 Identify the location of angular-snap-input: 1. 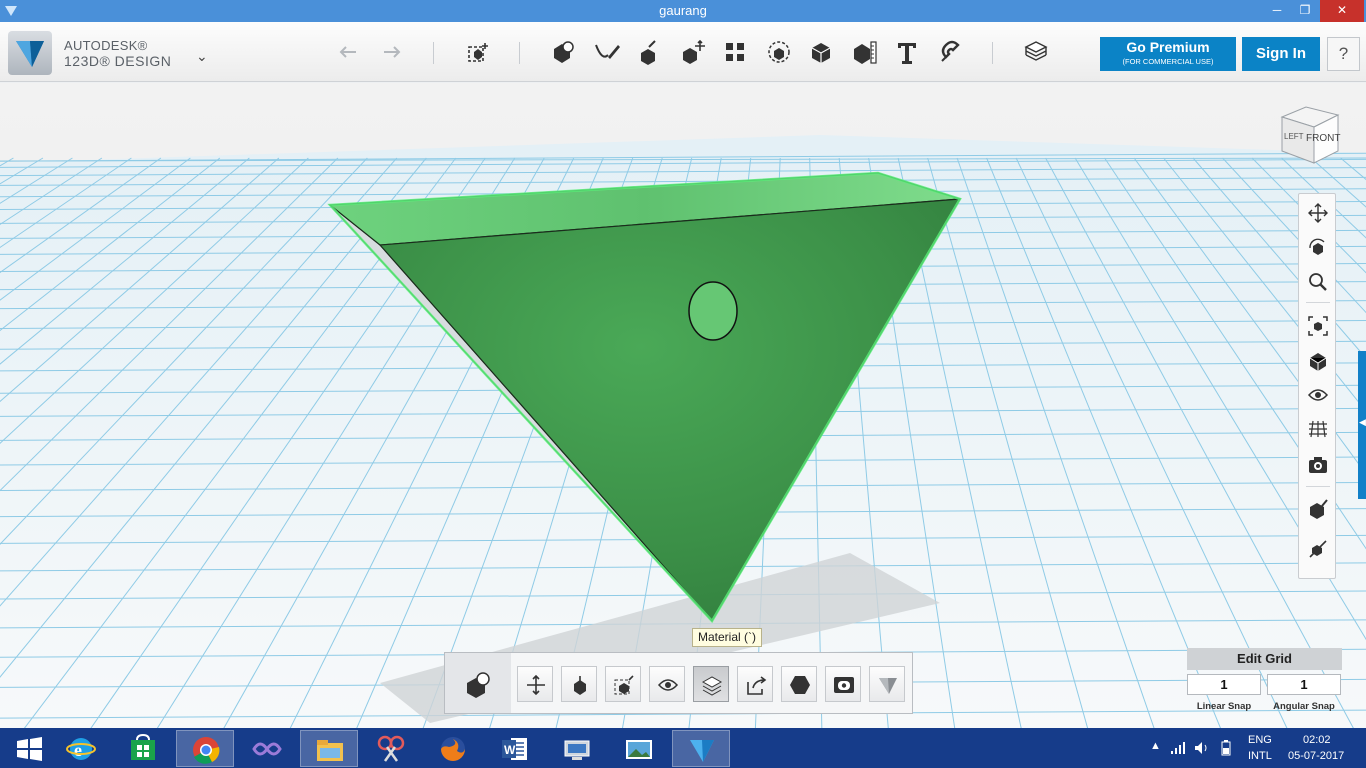
(1304, 684).